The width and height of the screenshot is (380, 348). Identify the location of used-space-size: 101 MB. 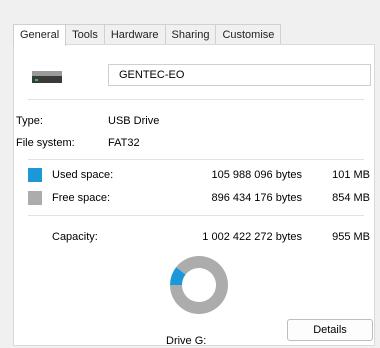
(351, 175).